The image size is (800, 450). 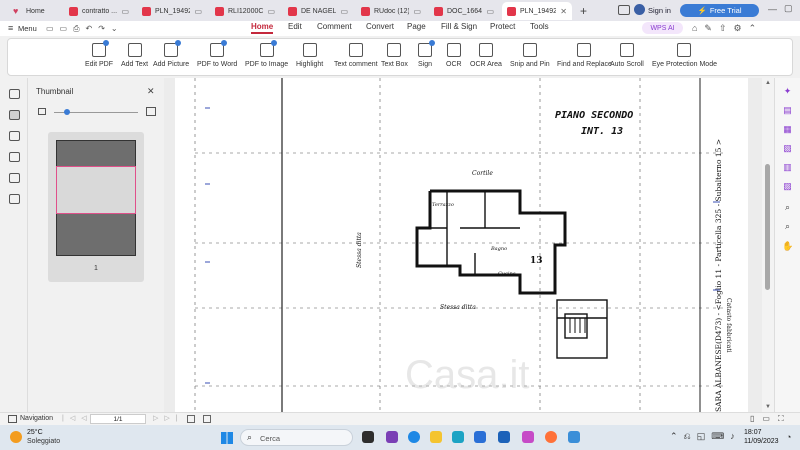 I want to click on sidebar-toggle-icon, so click(x=624, y=10).